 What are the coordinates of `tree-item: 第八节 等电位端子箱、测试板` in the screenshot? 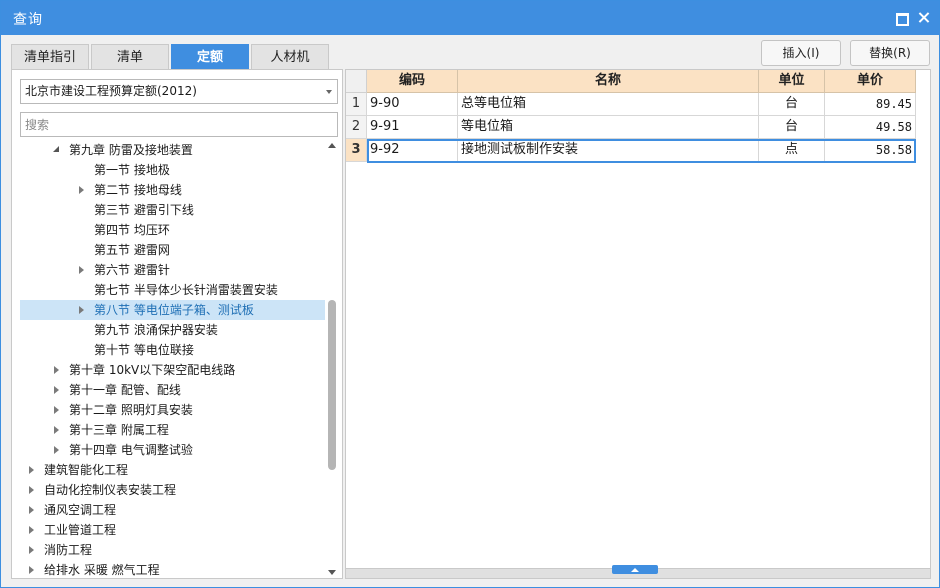 It's located at (172, 310).